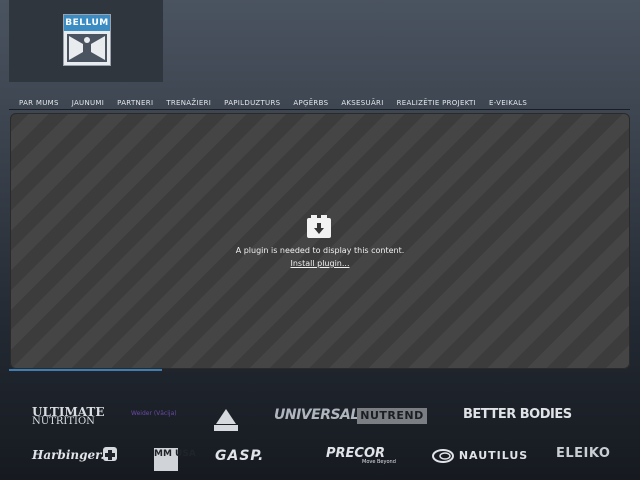 Image resolution: width=640 pixels, height=480 pixels. Describe the element at coordinates (361, 455) in the screenshot. I see `brand-precor: PRECOR Move Beyond` at that location.